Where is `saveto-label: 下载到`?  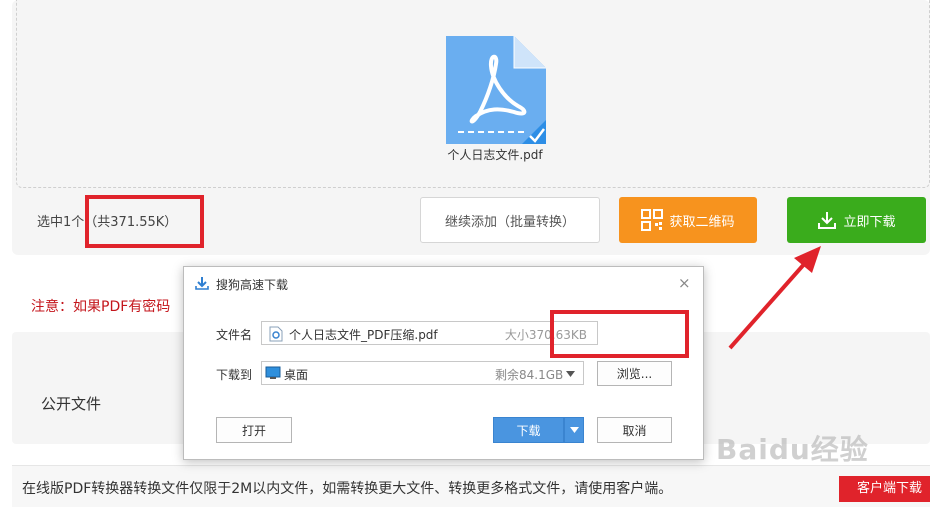 saveto-label: 下载到 is located at coordinates (234, 375).